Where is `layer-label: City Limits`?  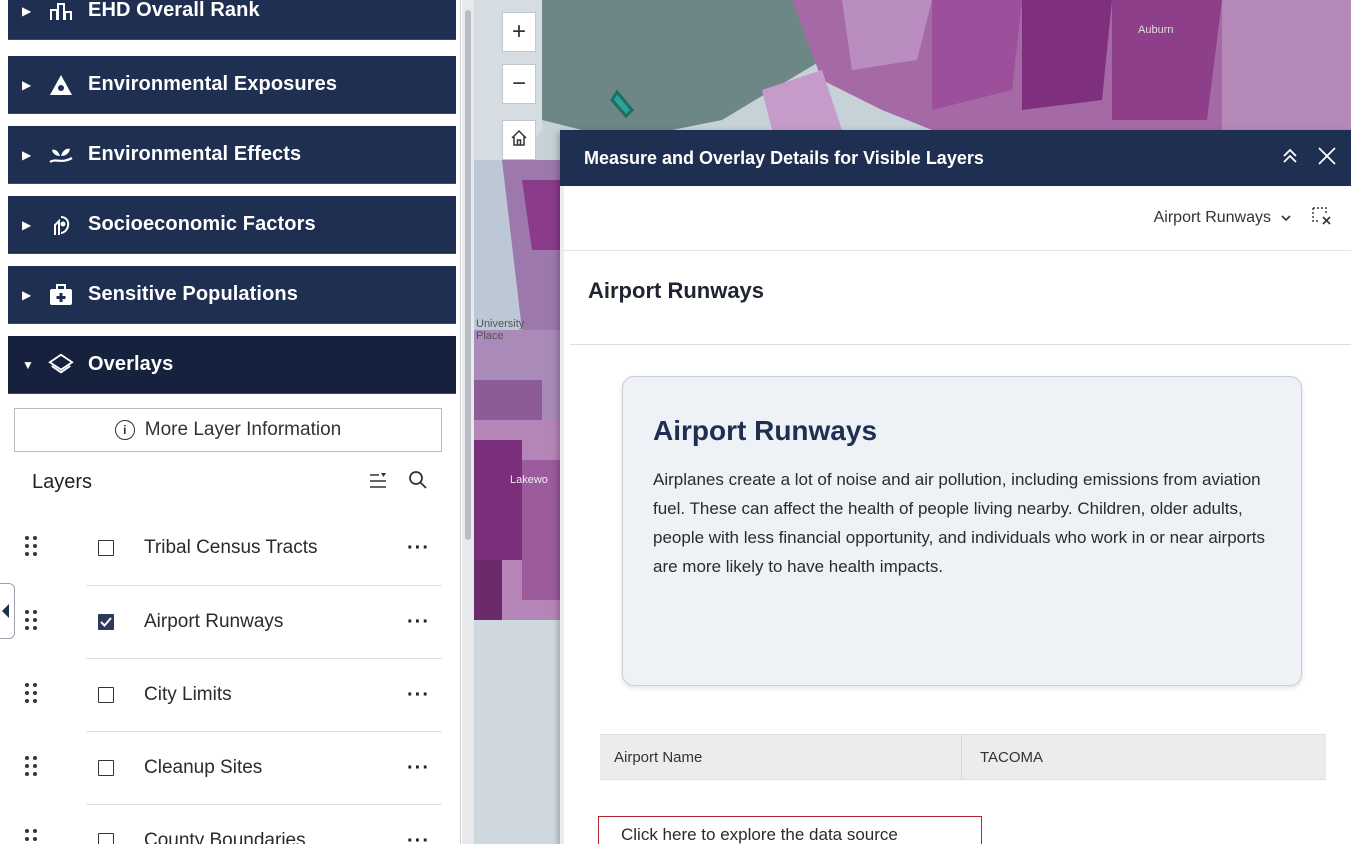 layer-label: City Limits is located at coordinates (188, 694).